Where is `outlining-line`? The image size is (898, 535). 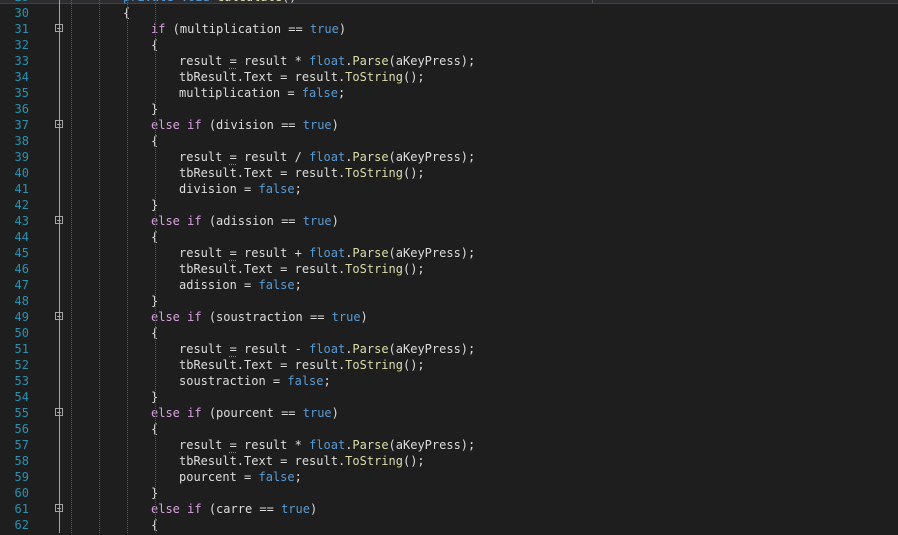
outlining-line is located at coordinates (59, 266).